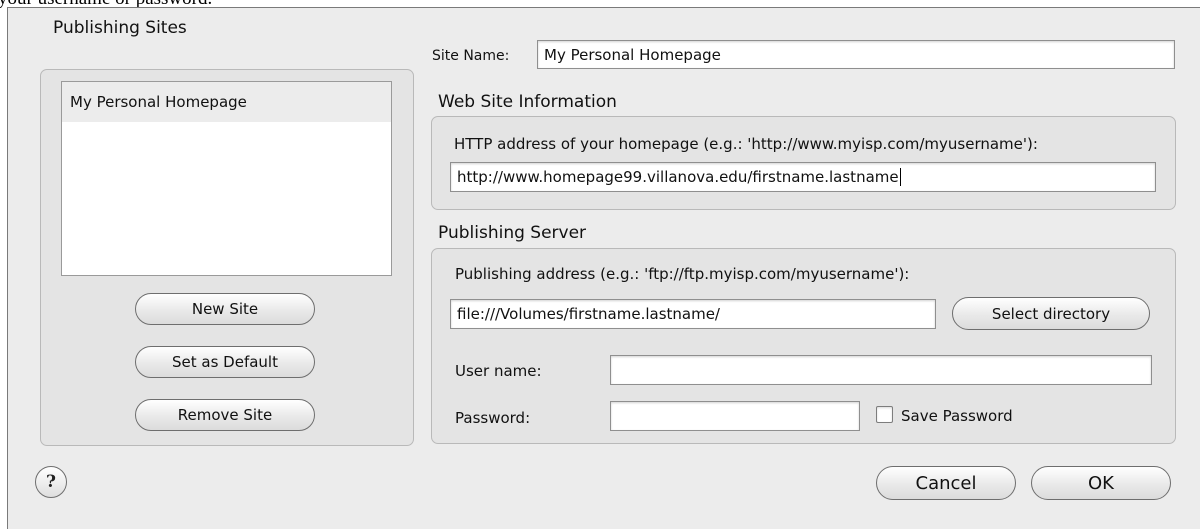  Describe the element at coordinates (527, 102) in the screenshot. I see `web-site-information-title: Web Site Information` at that location.